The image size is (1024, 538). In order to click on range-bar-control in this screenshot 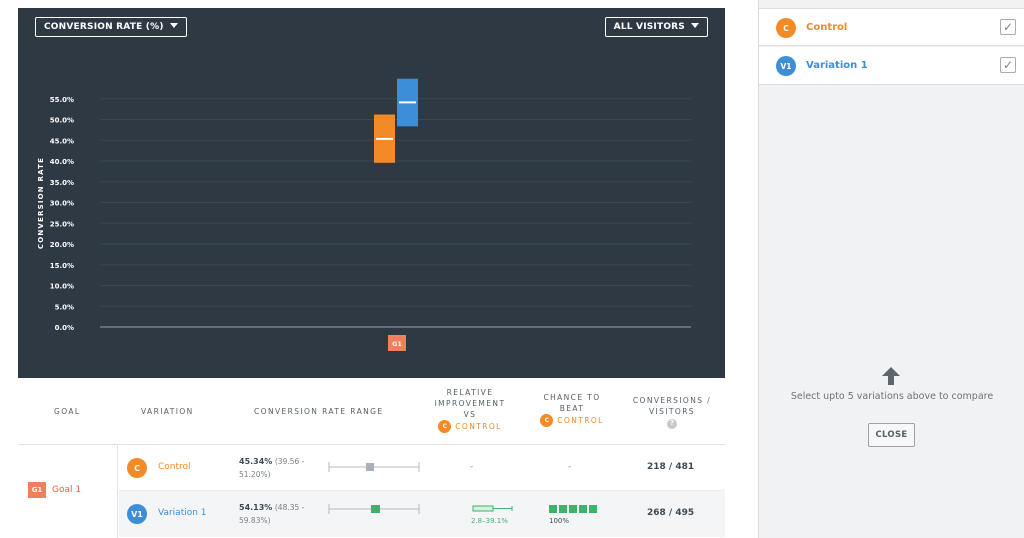, I will do `click(374, 467)`.